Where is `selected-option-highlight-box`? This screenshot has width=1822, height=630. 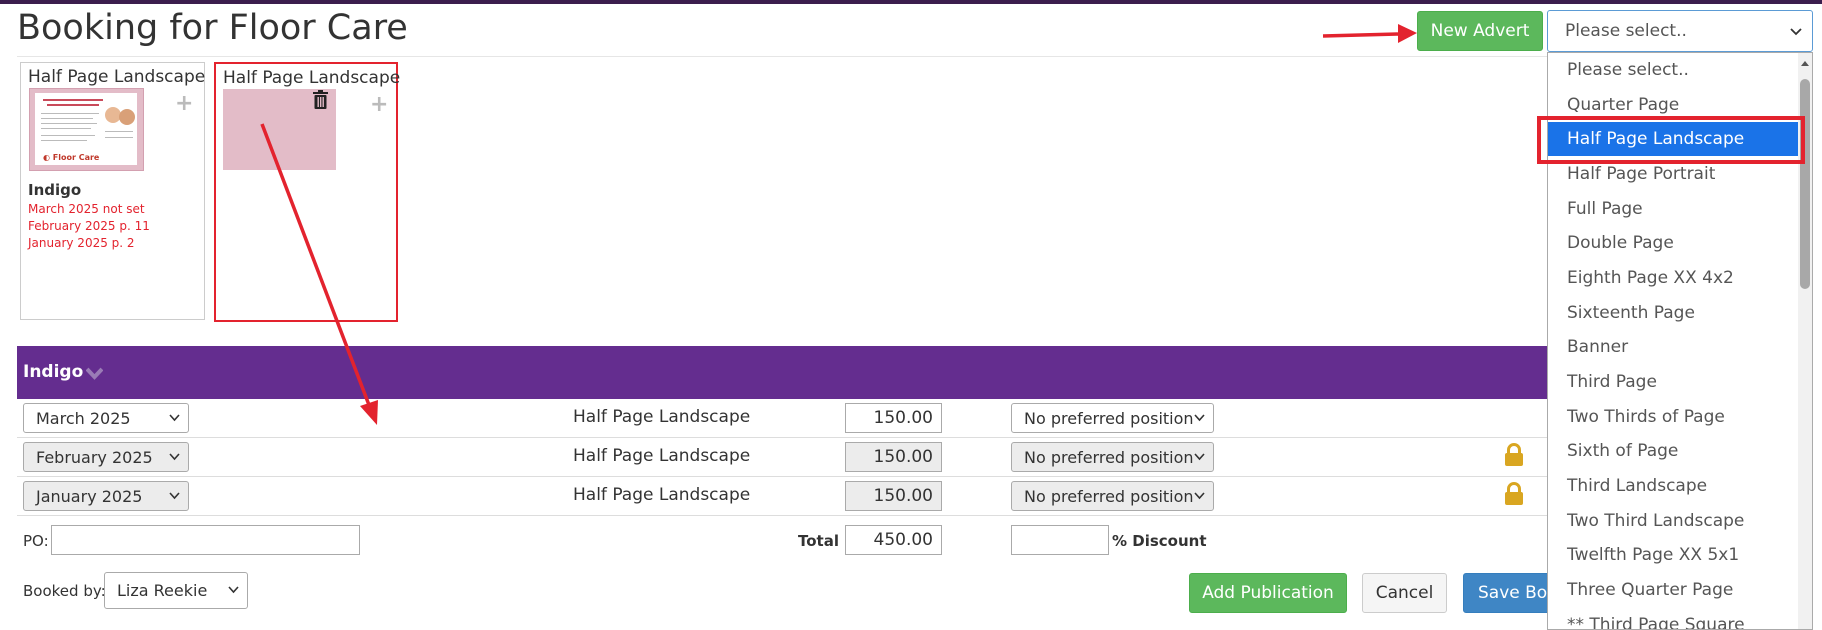
selected-option-highlight-box is located at coordinates (1671, 140).